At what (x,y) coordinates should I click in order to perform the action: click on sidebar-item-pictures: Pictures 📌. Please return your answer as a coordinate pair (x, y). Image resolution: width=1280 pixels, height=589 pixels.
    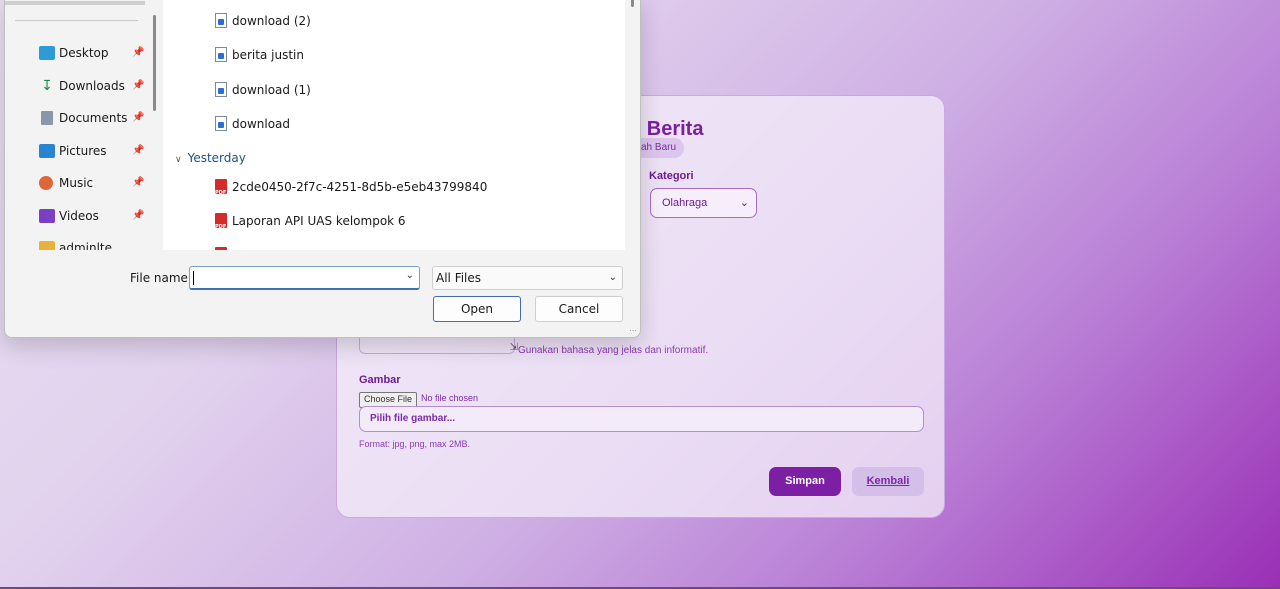
    Looking at the image, I should click on (94, 151).